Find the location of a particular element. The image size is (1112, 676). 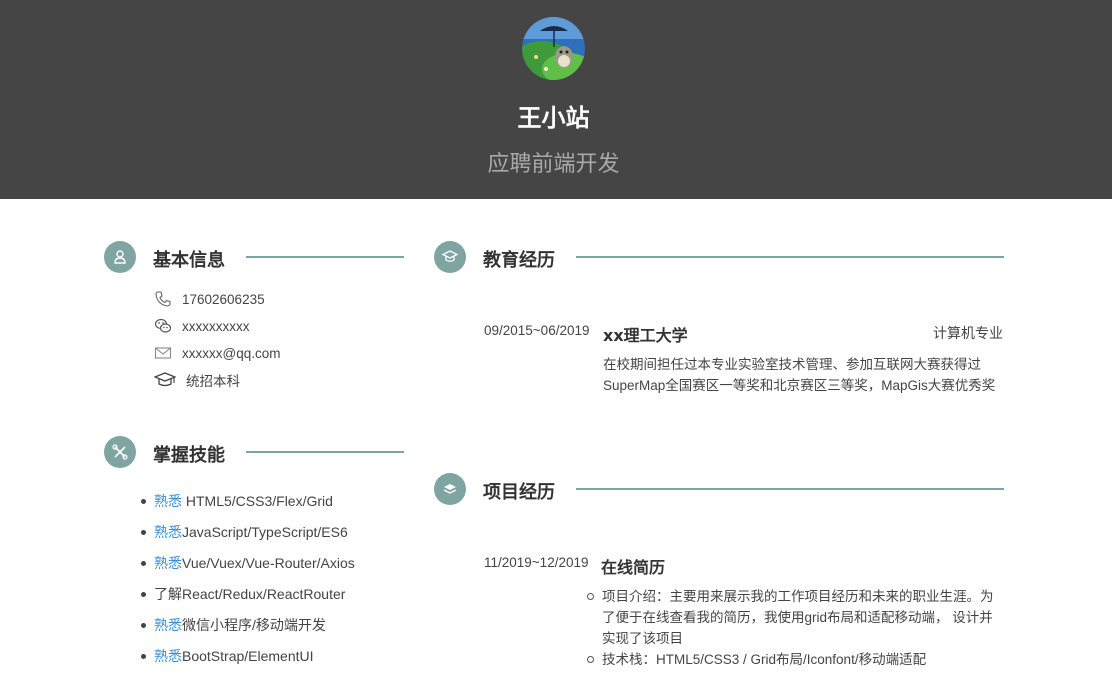

skill-name: HTML5/CSS3/Flex/Grid is located at coordinates (257, 501).